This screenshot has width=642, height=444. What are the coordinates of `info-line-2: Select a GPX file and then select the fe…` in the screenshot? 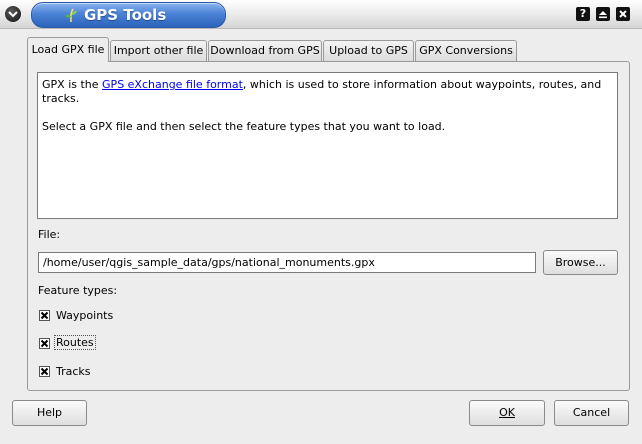 It's located at (244, 126).